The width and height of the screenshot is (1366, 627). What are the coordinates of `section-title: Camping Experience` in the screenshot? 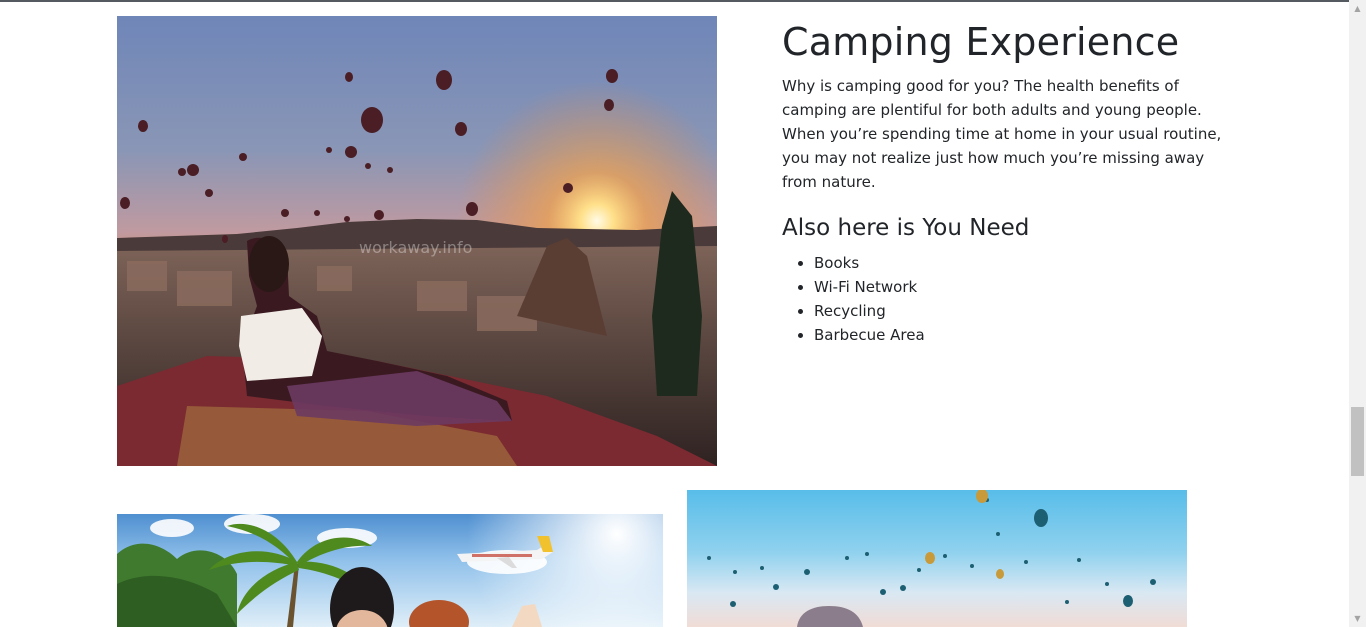 It's located at (981, 42).